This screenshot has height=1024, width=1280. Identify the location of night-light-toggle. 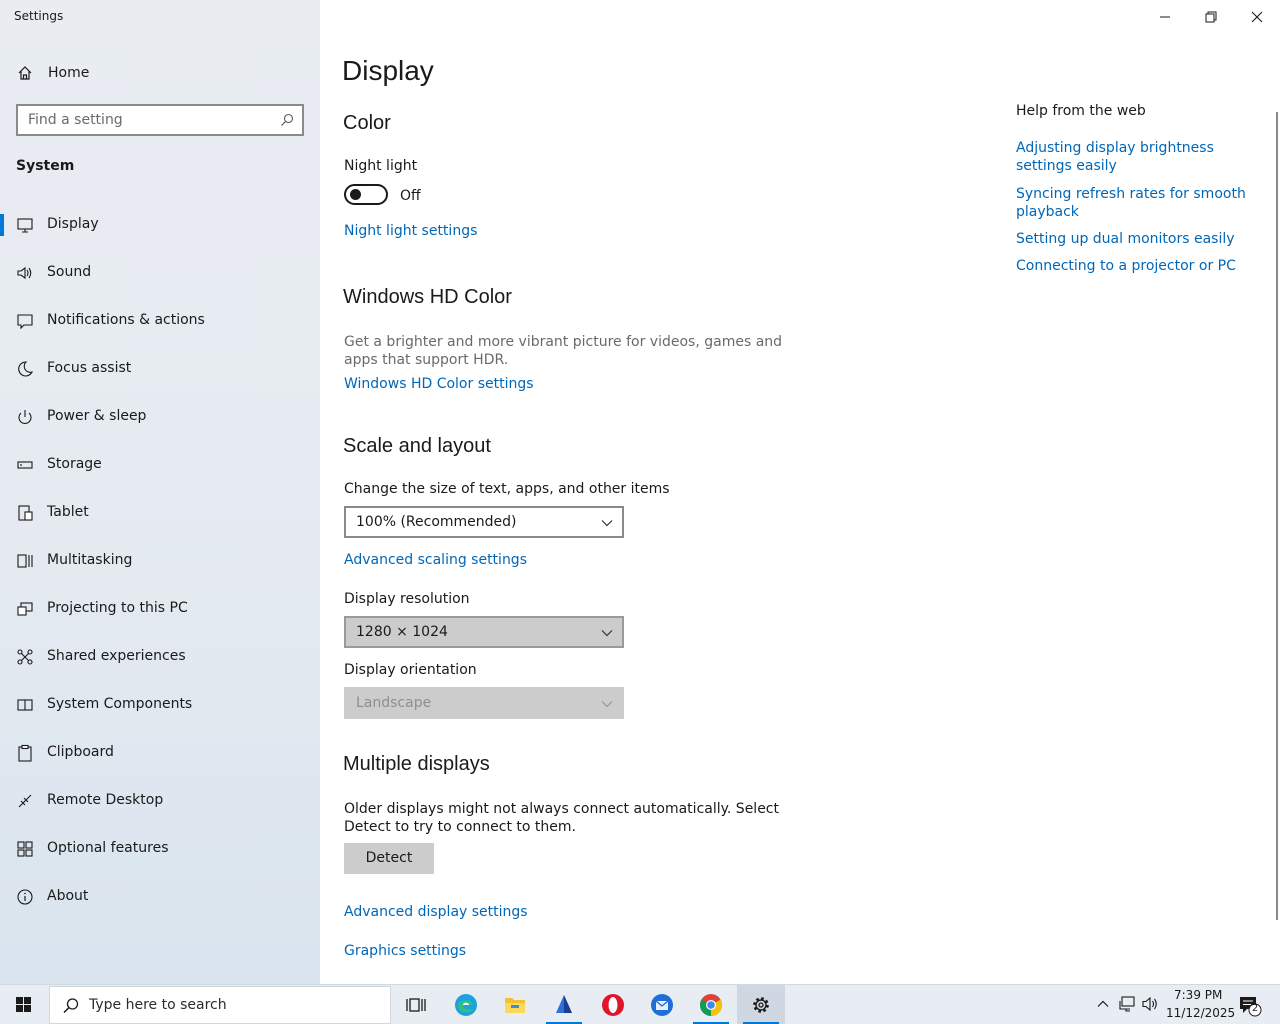
(366, 194).